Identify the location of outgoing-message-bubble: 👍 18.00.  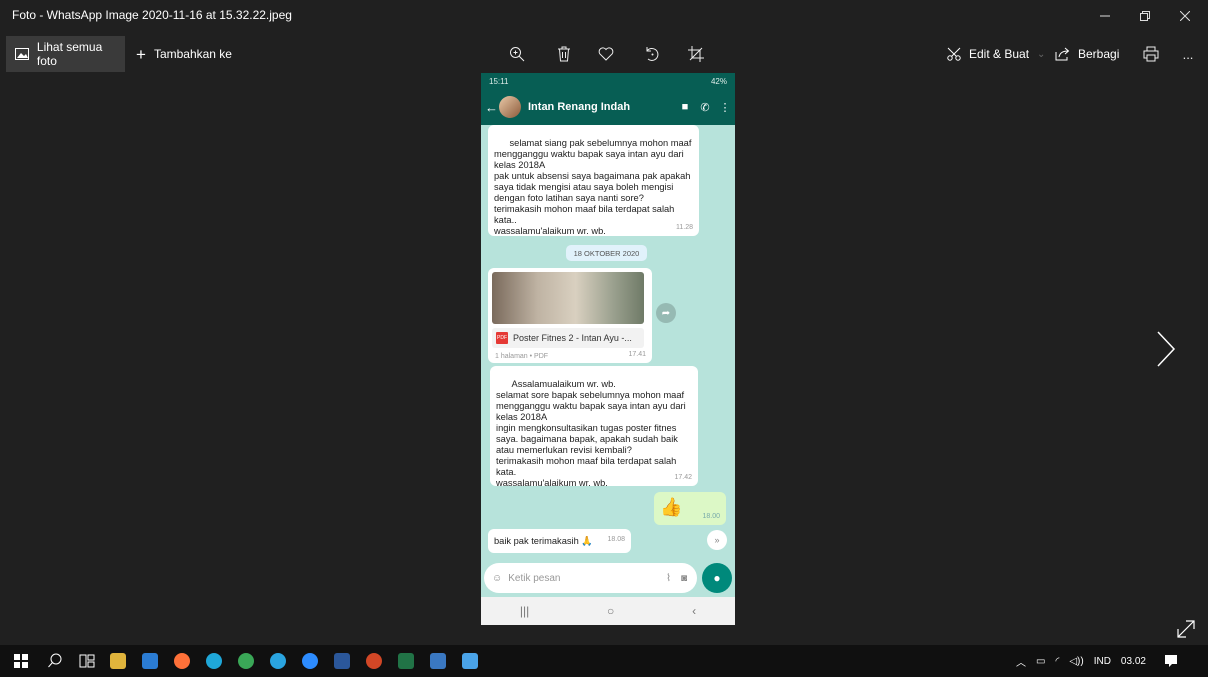
(690, 508).